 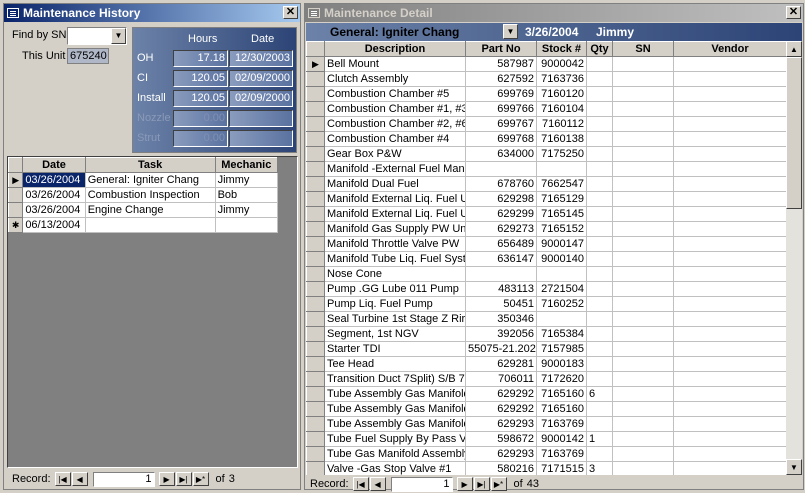 What do you see at coordinates (464, 484) in the screenshot?
I see `next-record-icon: ▶` at bounding box center [464, 484].